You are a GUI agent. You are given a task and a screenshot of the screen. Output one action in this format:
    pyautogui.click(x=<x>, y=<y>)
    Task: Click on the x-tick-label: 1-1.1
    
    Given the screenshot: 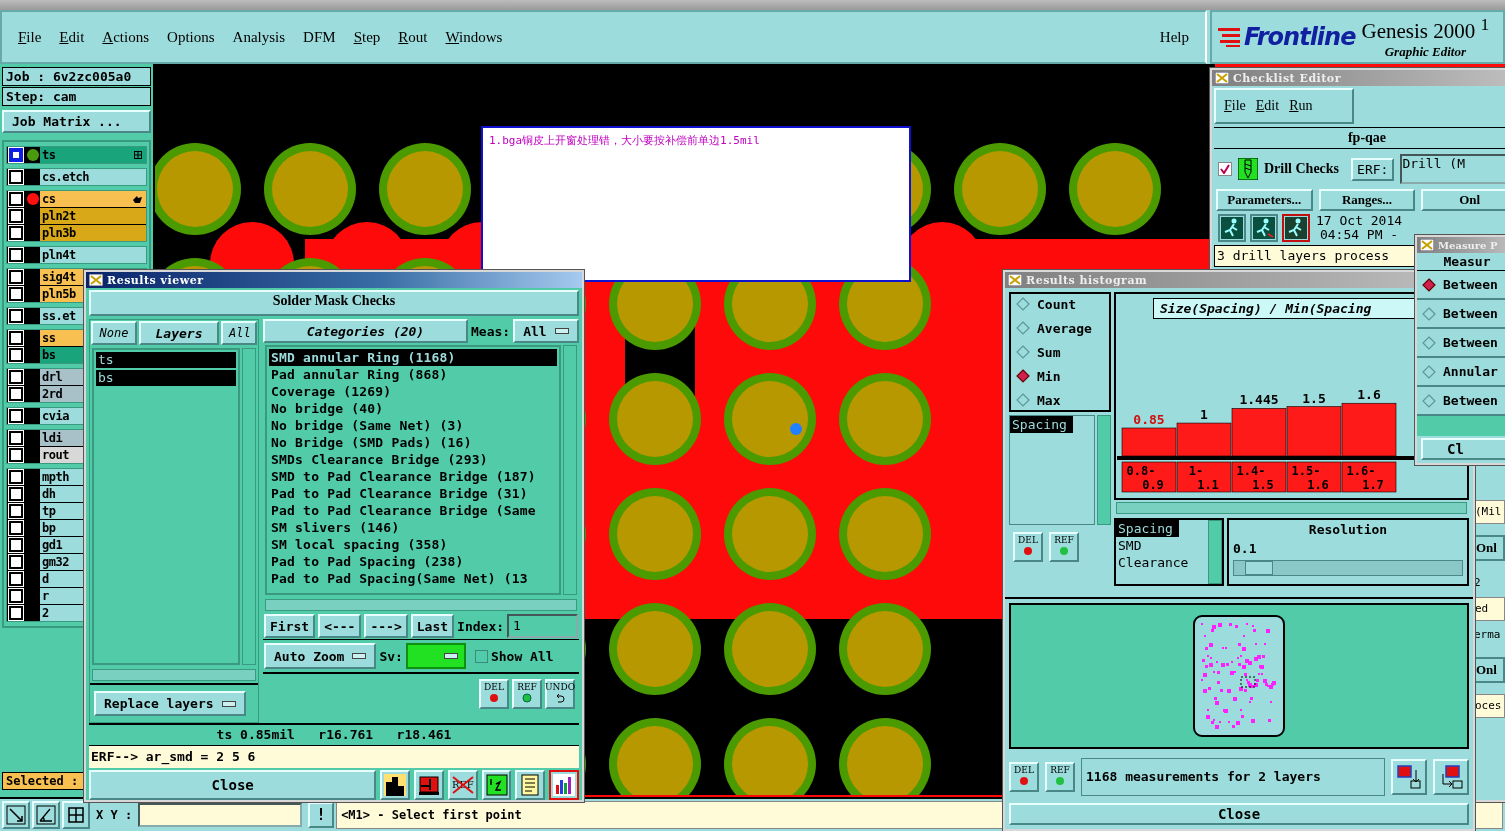 What is the action you would take?
    pyautogui.click(x=1203, y=478)
    